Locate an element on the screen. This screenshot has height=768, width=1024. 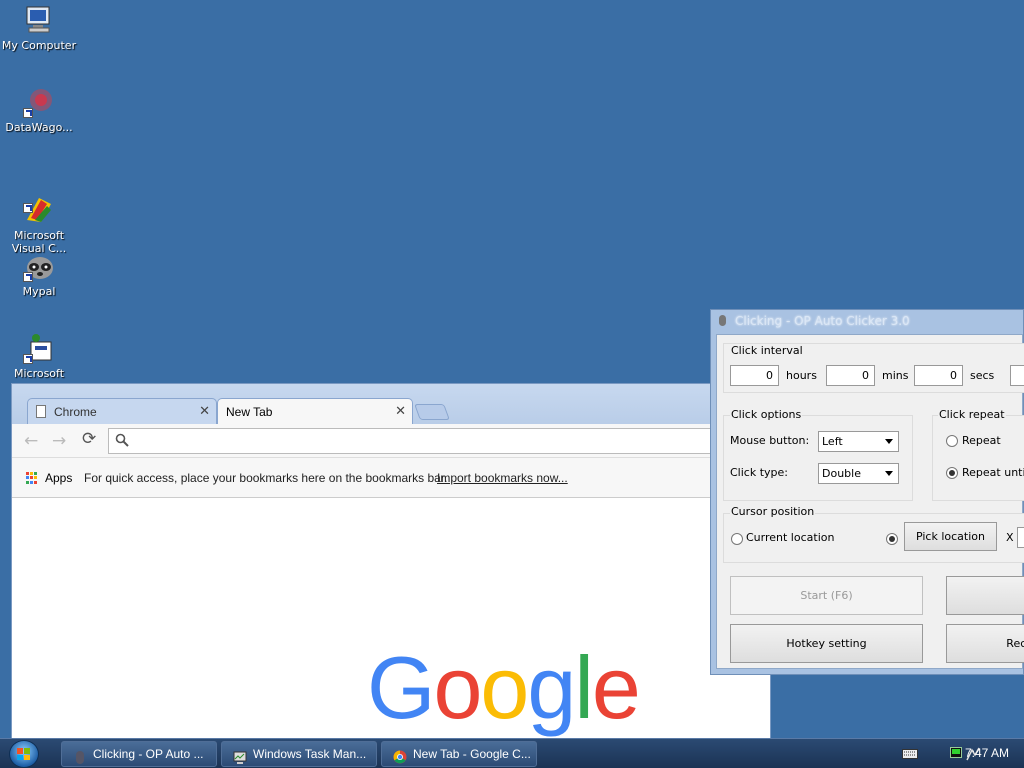
group-title: Click interval is located at coordinates (767, 350).